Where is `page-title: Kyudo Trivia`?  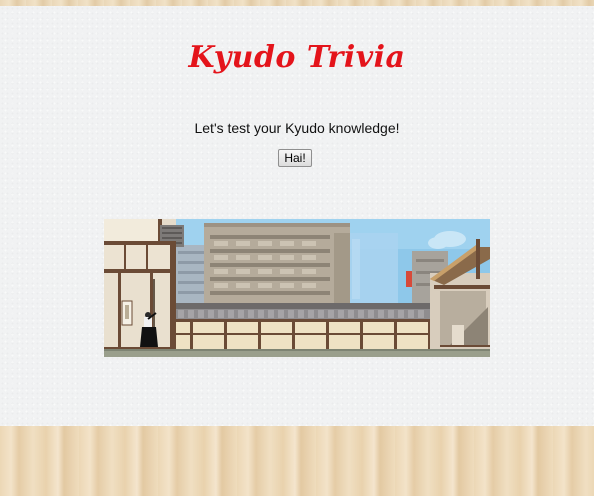
page-title: Kyudo Trivia is located at coordinates (297, 57).